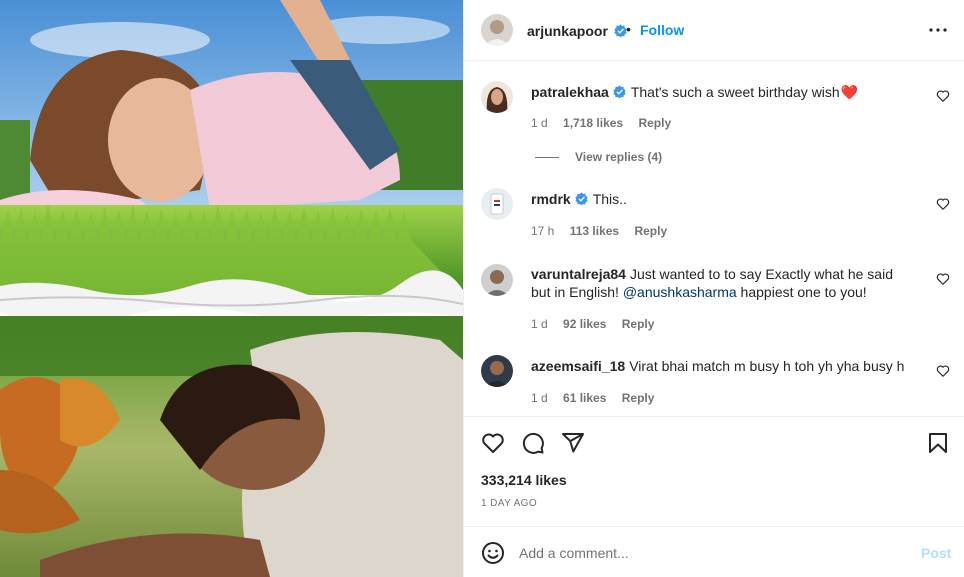  What do you see at coordinates (938, 443) in the screenshot?
I see `bookmark-icon` at bounding box center [938, 443].